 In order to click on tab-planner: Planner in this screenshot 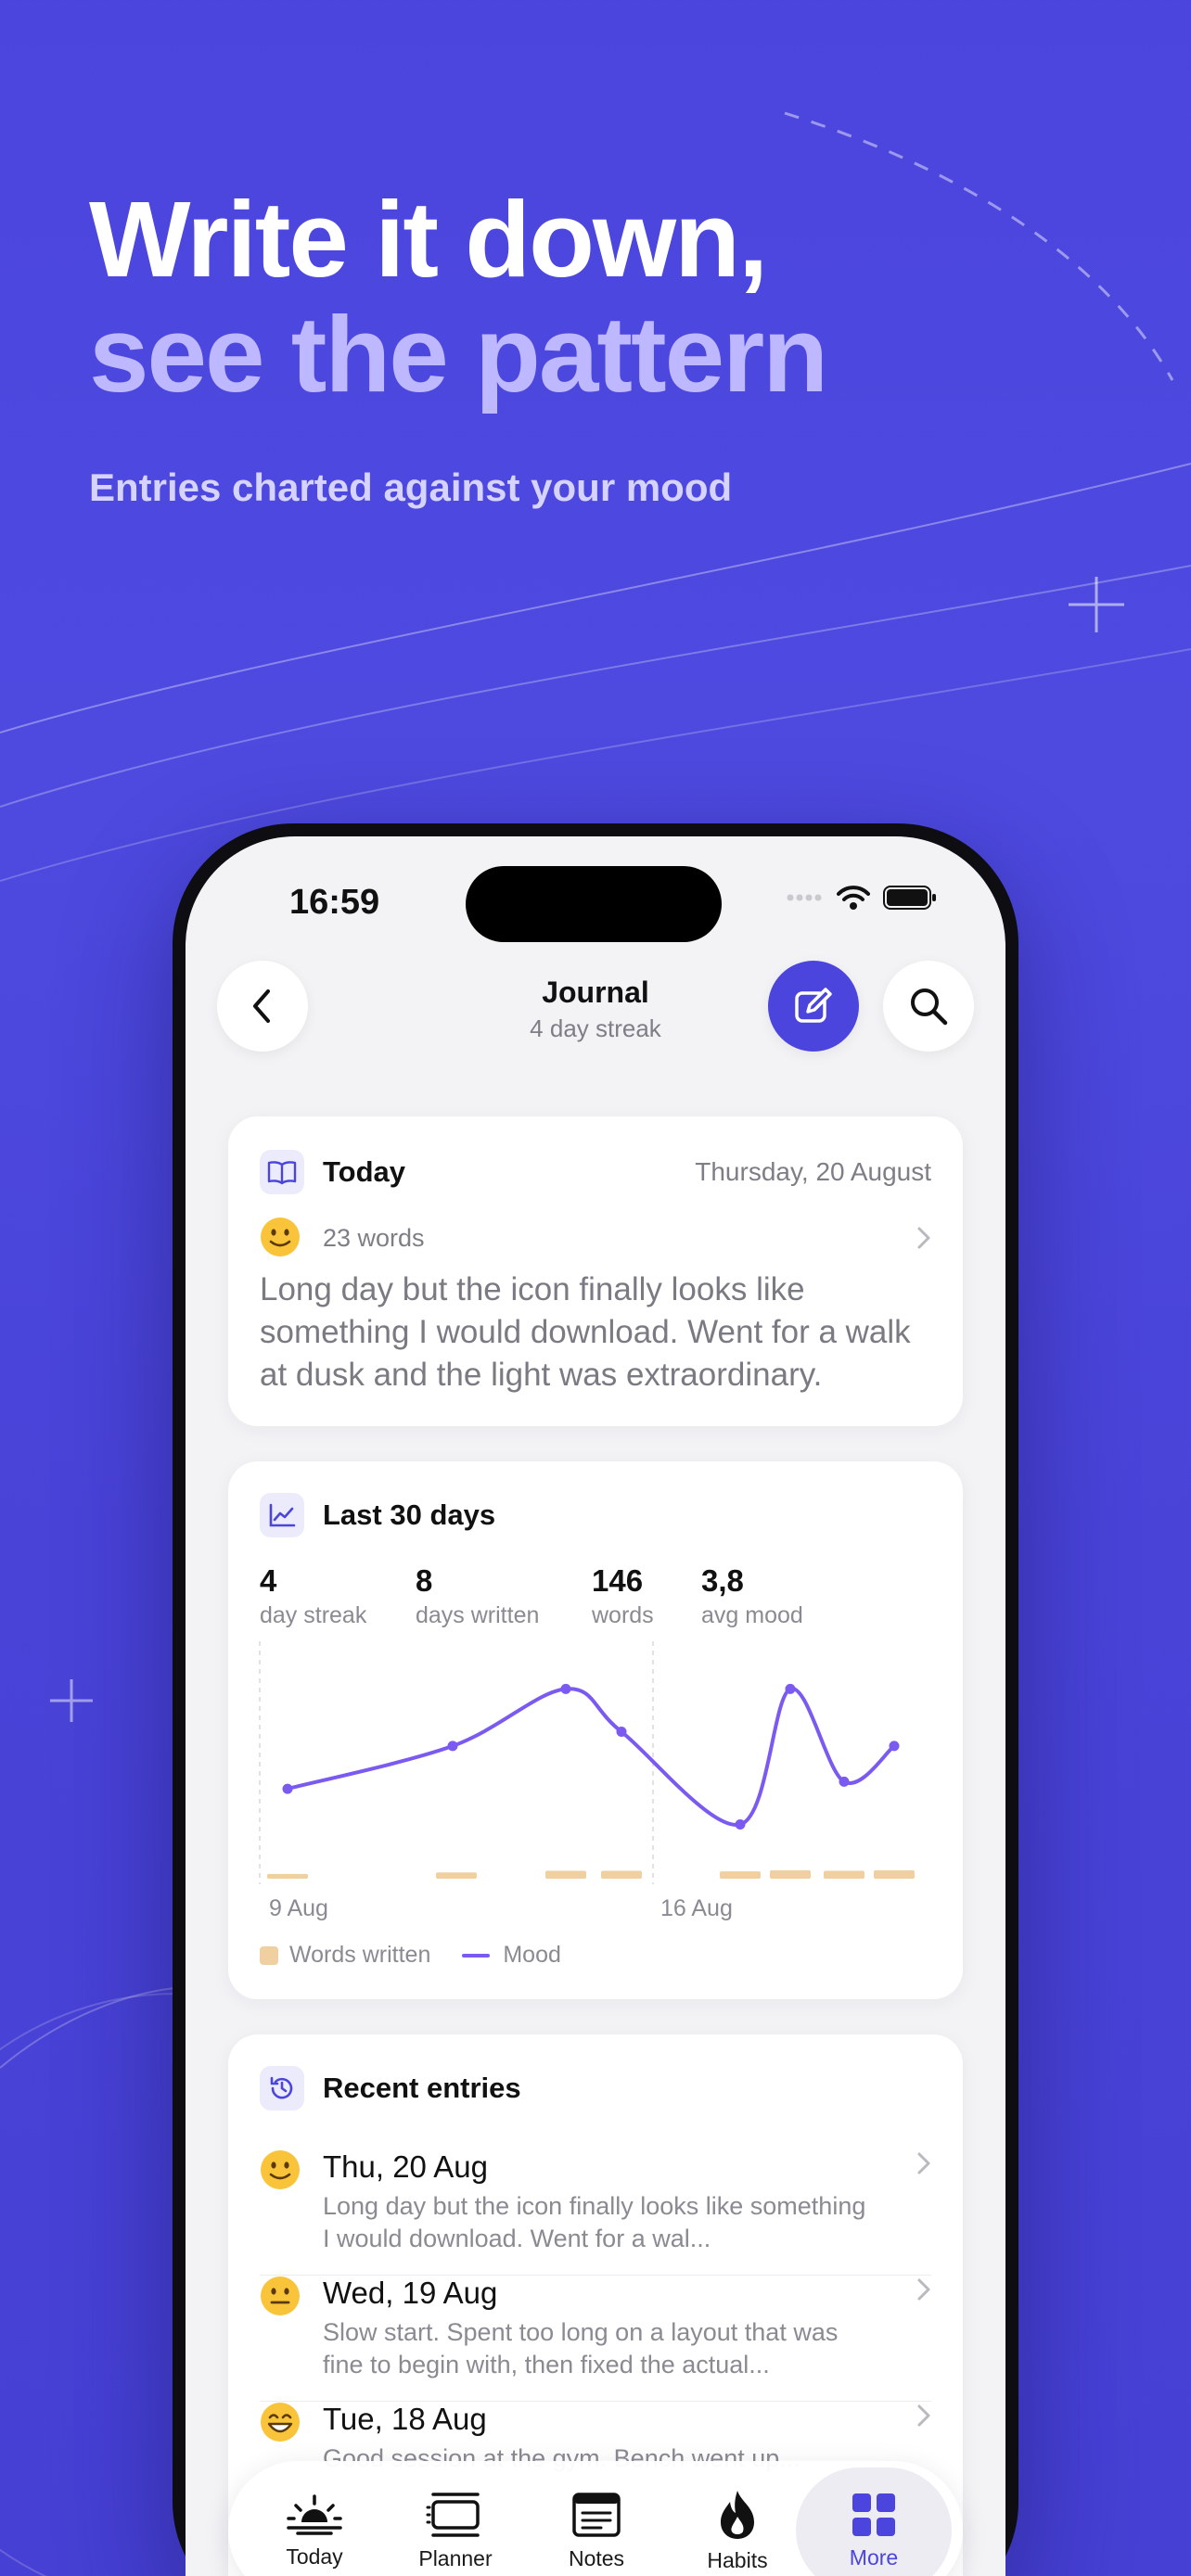, I will do `click(455, 2518)`.